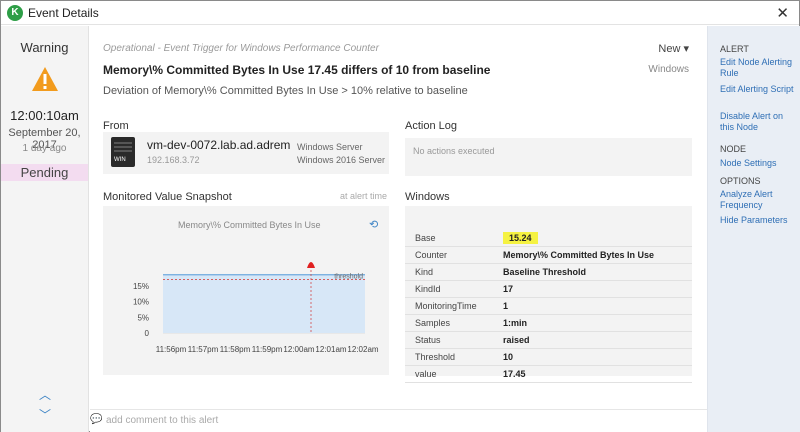 This screenshot has height=432, width=800. I want to click on alert-age: 1 day ago, so click(44, 148).